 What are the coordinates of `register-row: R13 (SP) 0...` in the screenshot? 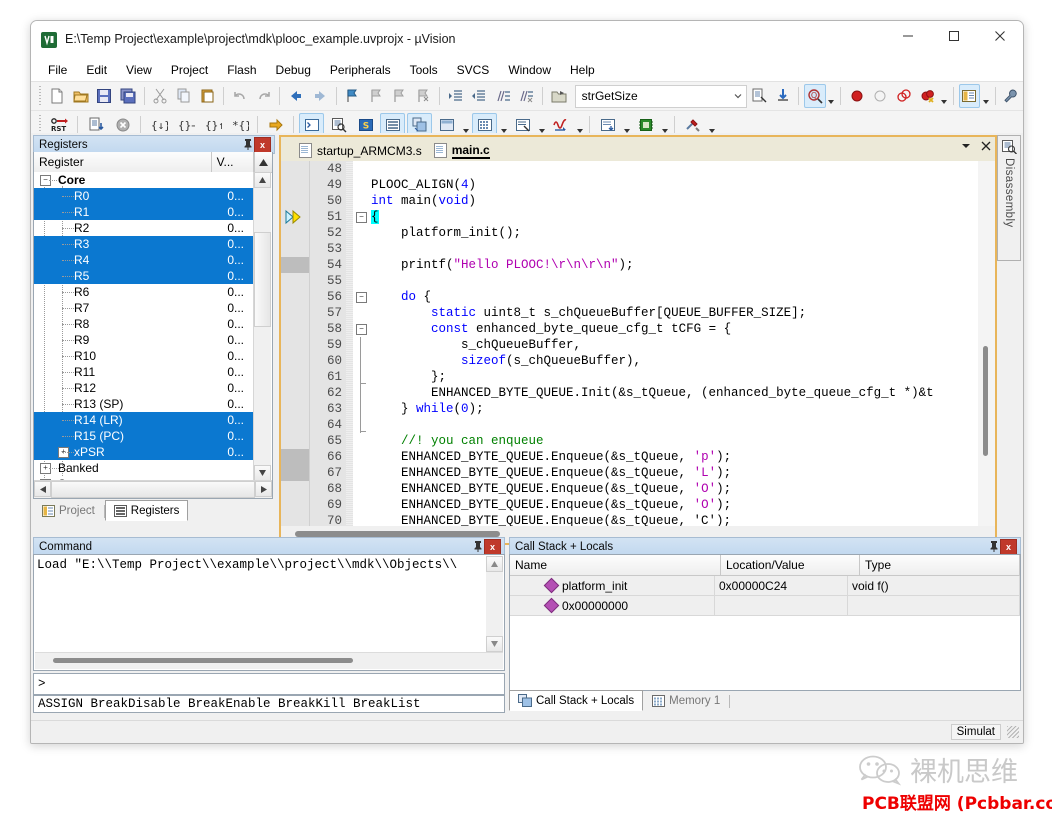 It's located at (143, 404).